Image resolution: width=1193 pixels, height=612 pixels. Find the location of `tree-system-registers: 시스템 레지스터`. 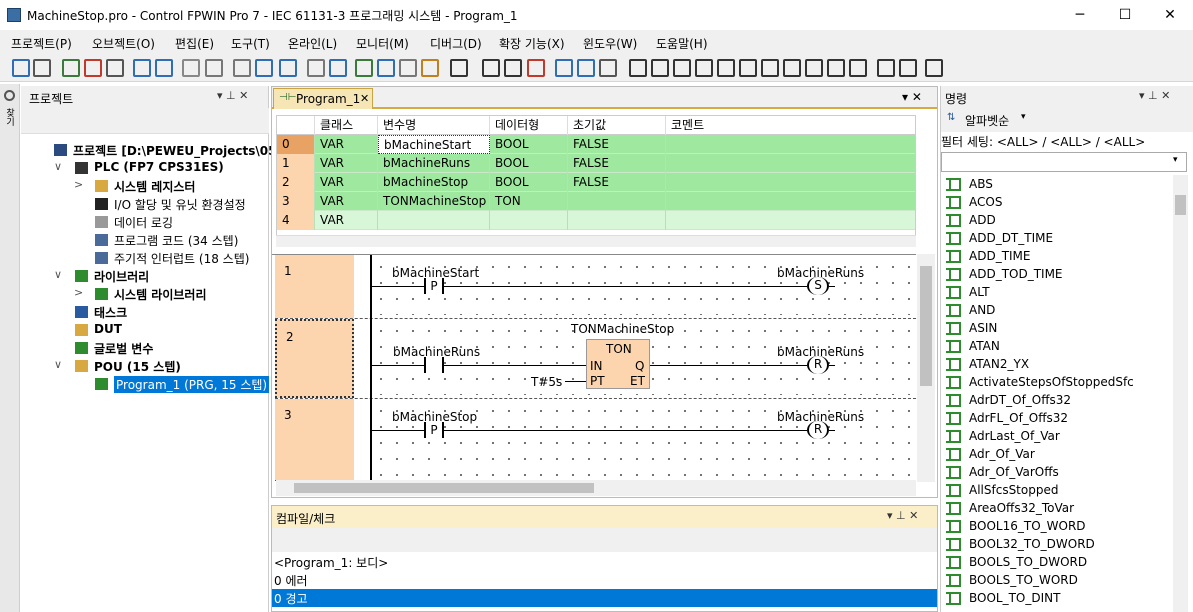

tree-system-registers: 시스템 레지스터 is located at coordinates (154, 186).